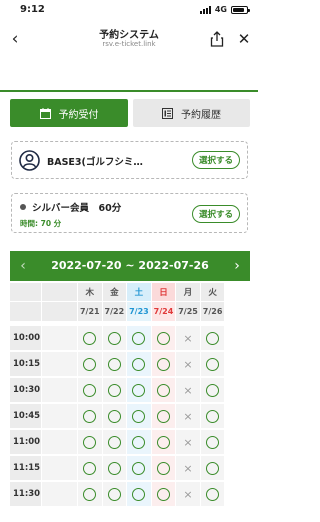 This screenshot has width=320, height=522. I want to click on resource-card: BASE3(ゴルフシミ… 選択する, so click(129, 160).